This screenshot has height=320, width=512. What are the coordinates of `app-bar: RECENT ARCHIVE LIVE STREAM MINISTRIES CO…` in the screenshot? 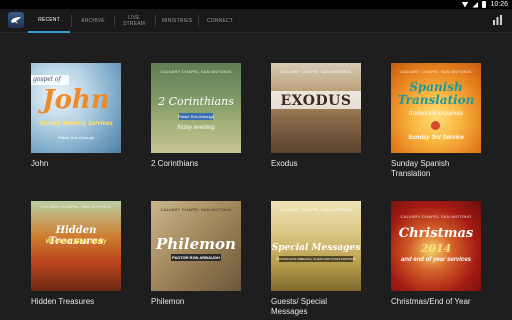 It's located at (256, 21).